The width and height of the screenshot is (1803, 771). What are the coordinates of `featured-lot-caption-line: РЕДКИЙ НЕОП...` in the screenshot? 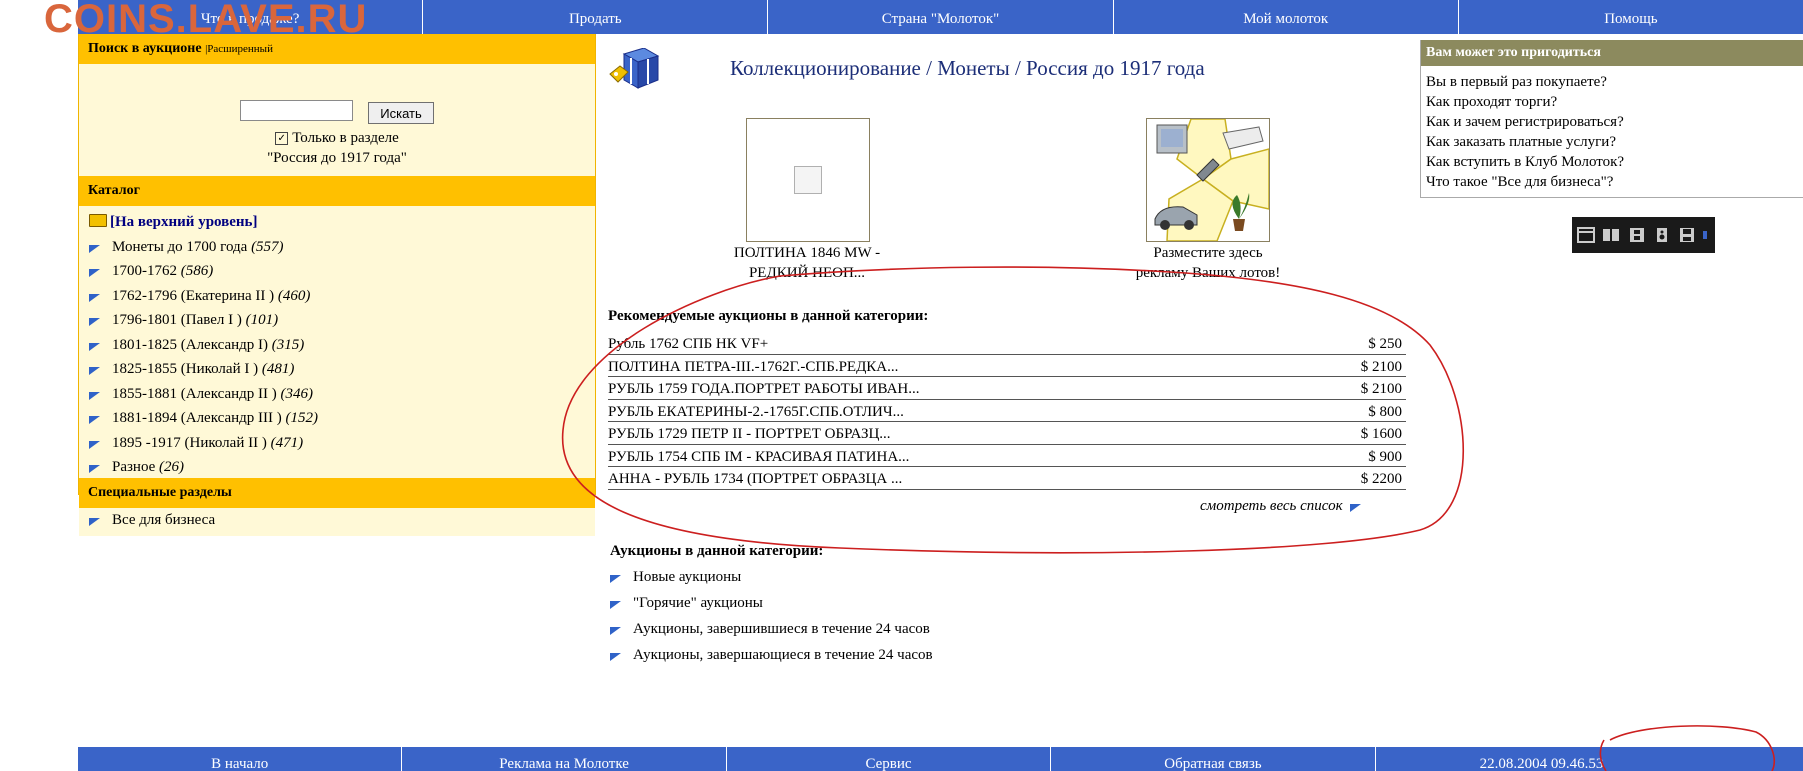 It's located at (807, 273).